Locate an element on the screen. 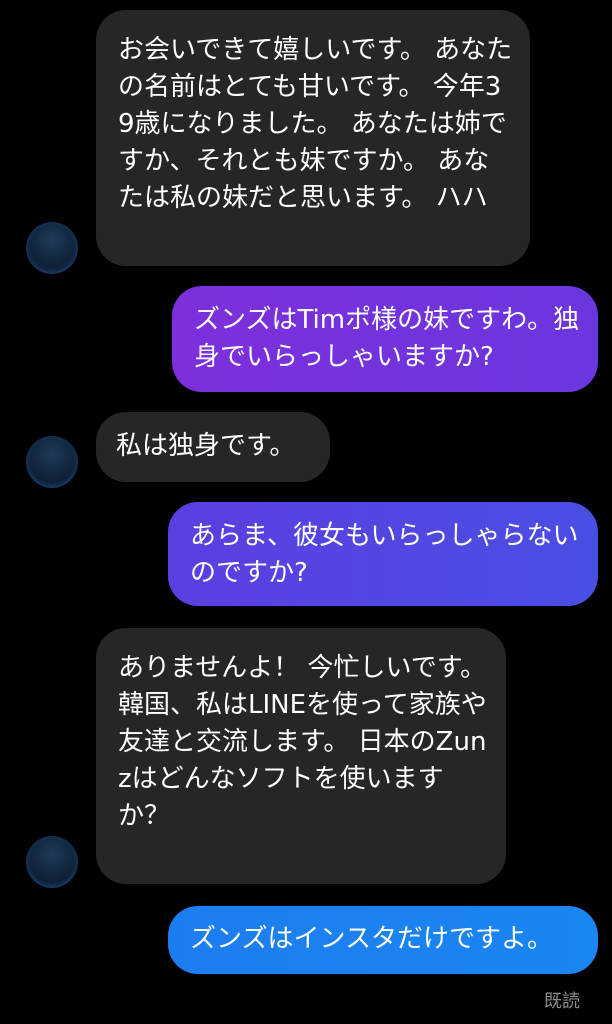 This screenshot has height=1024, width=612. message-outgoing: ズンズはインスタだけですよ。 is located at coordinates (383, 940).